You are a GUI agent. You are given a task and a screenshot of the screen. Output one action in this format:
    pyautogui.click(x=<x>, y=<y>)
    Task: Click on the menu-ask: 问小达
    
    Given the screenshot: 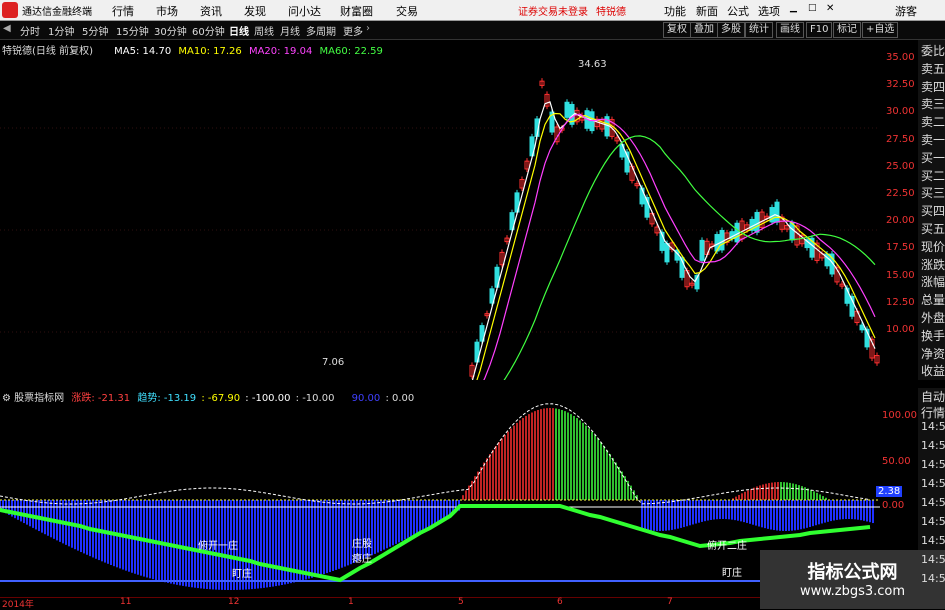 What is the action you would take?
    pyautogui.click(x=304, y=11)
    